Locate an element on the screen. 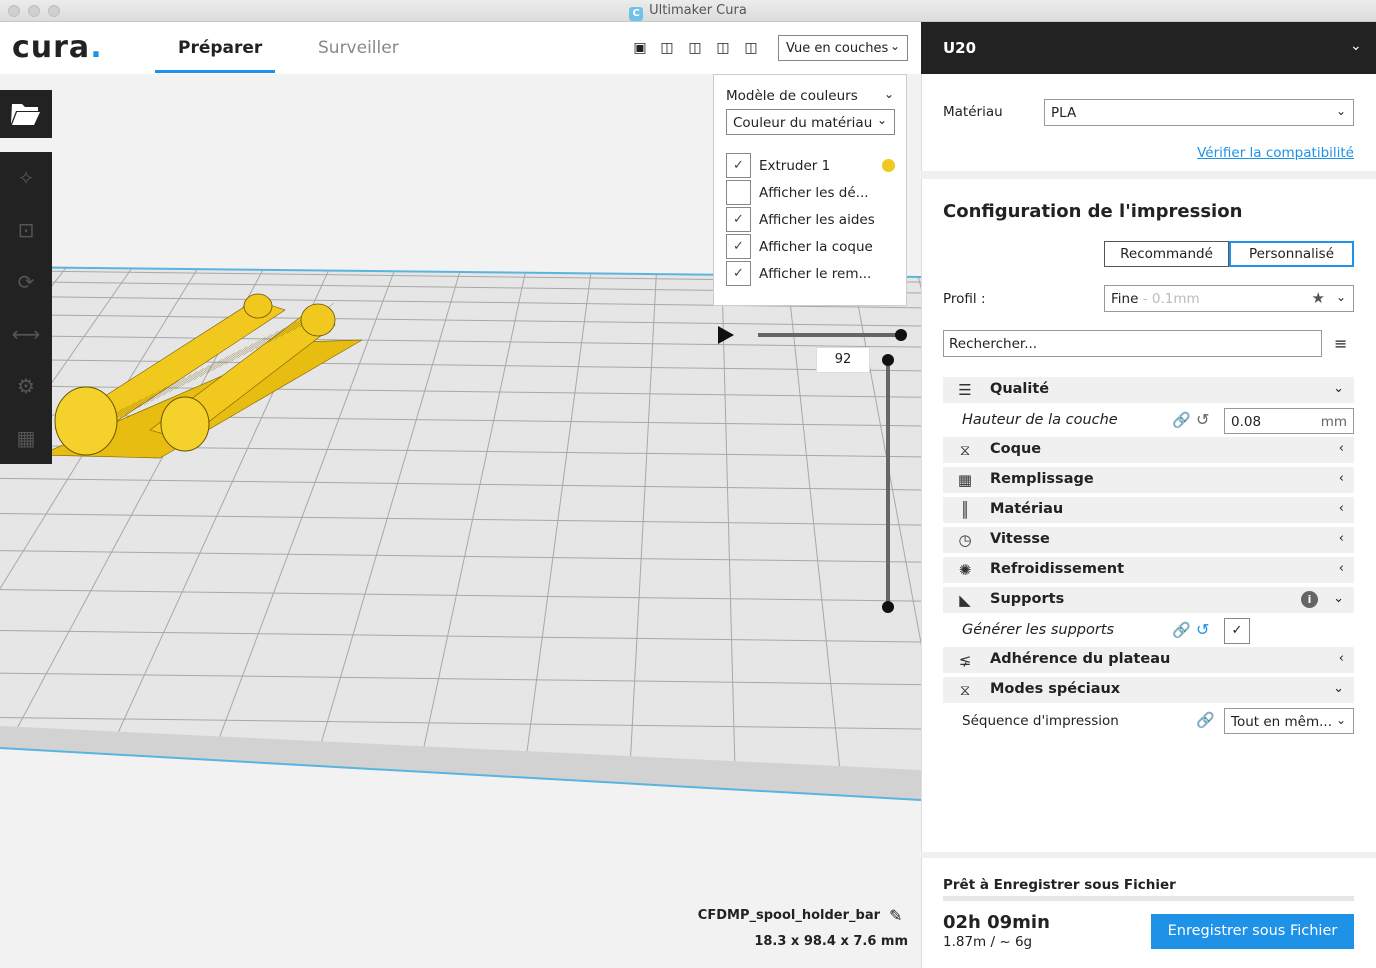  edit-pencil-icon: ✎ is located at coordinates (895, 915).